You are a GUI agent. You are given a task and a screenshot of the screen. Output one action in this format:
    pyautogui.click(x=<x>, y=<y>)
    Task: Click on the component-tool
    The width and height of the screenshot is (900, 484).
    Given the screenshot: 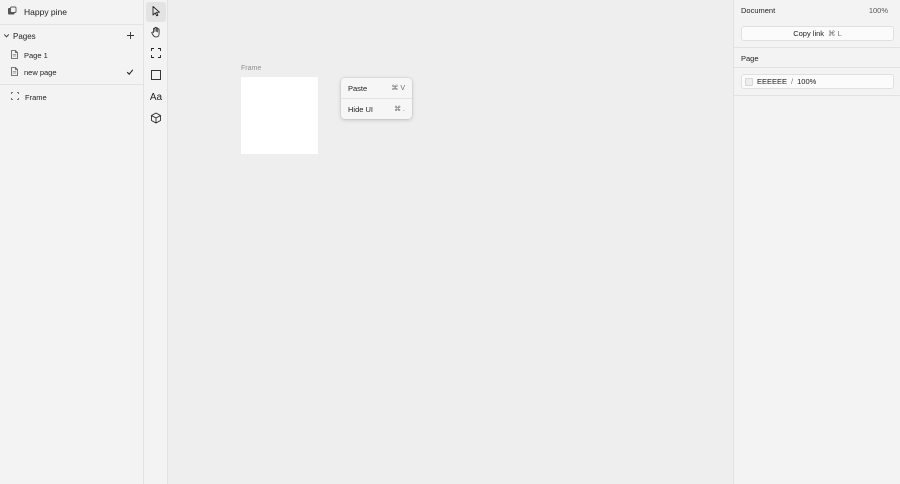 What is the action you would take?
    pyautogui.click(x=156, y=119)
    